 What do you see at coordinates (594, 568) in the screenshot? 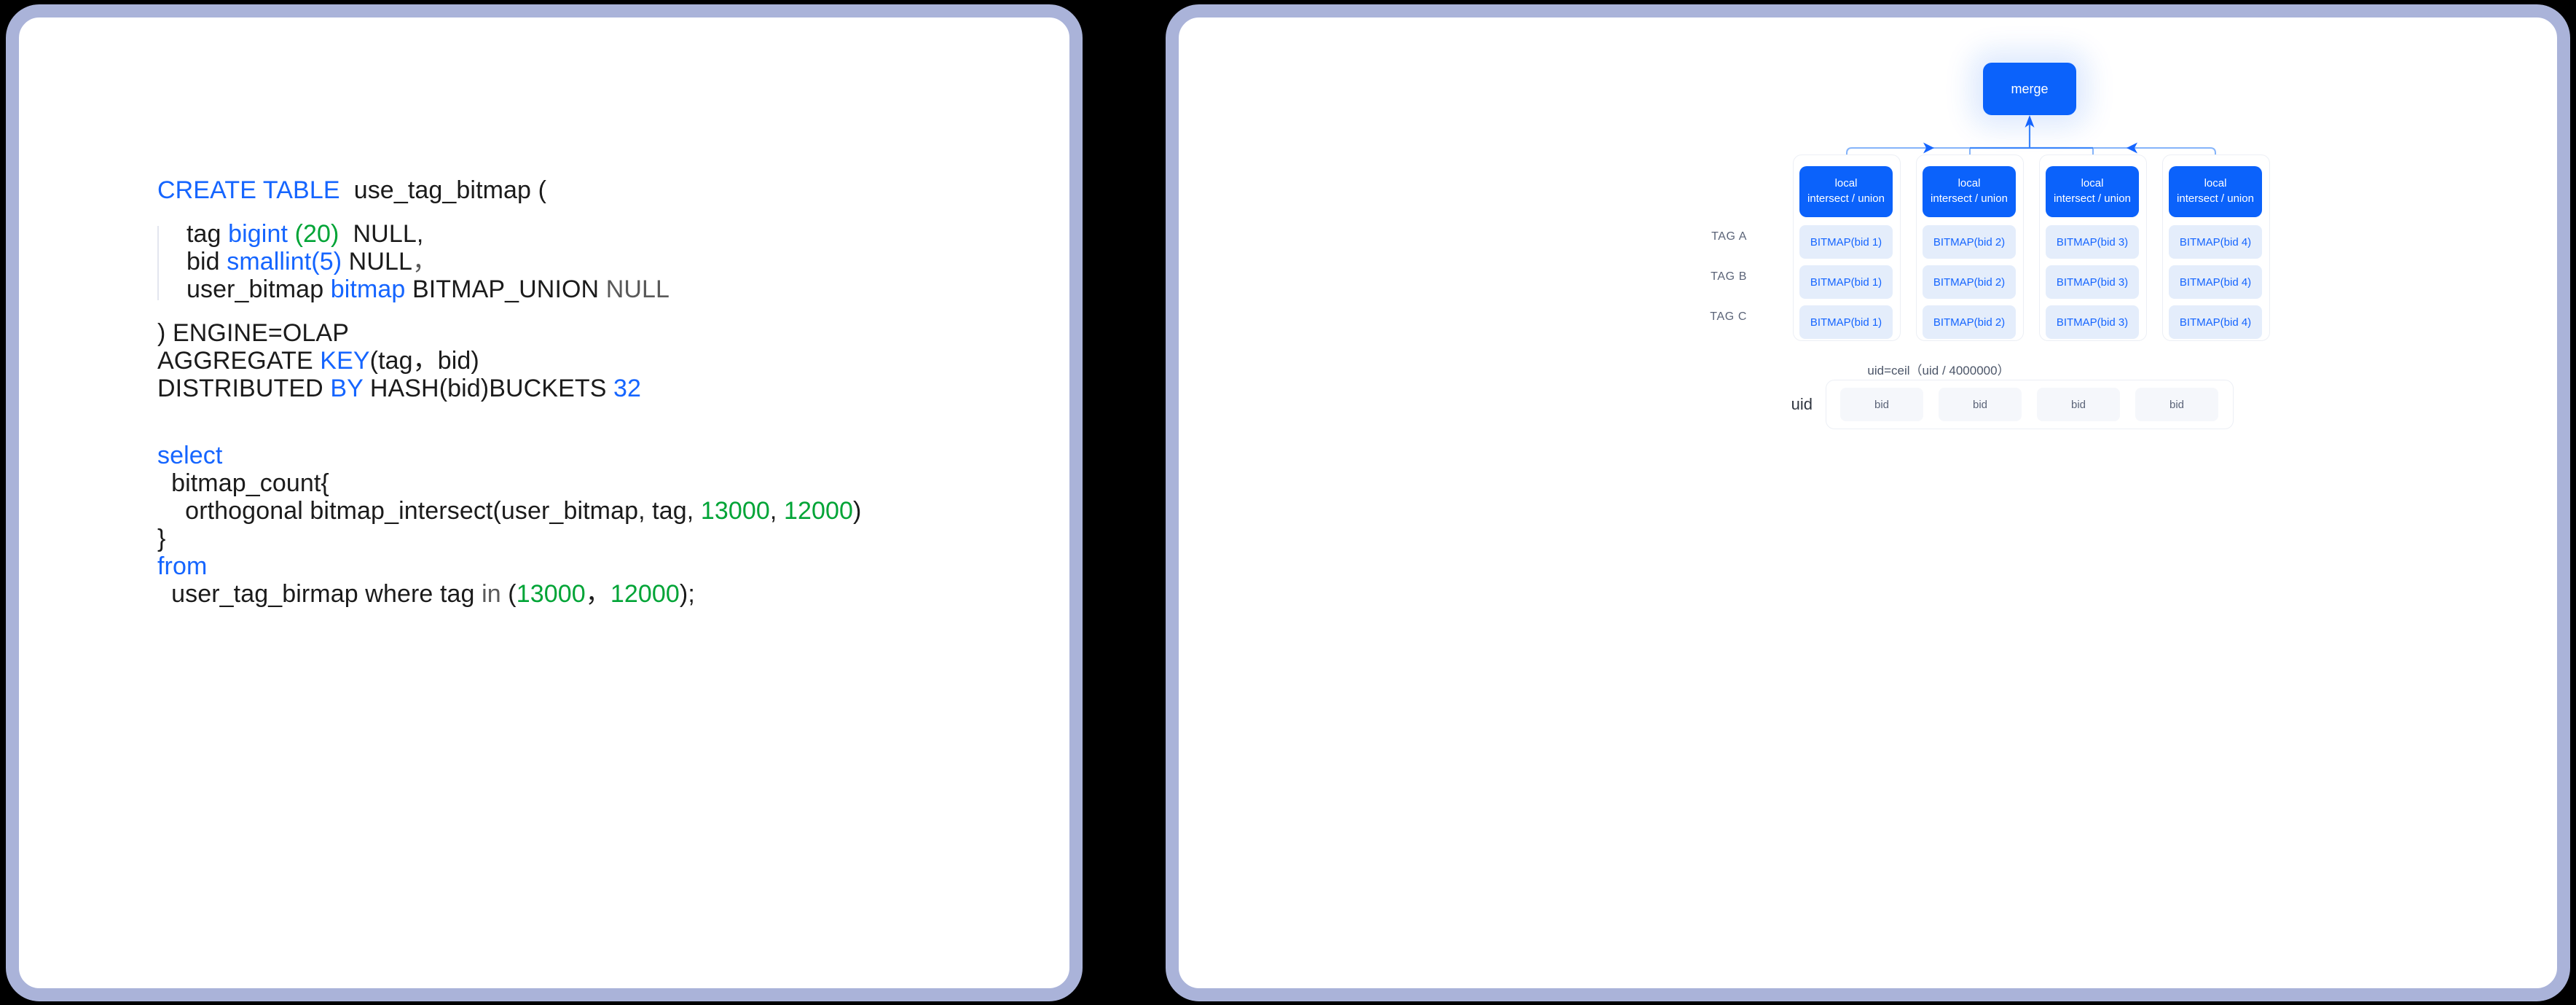
I see `sql-line: from` at bounding box center [594, 568].